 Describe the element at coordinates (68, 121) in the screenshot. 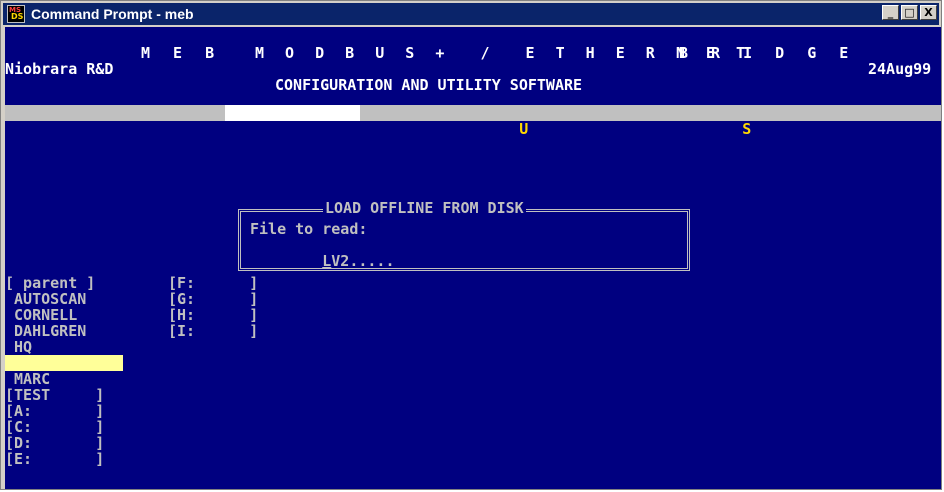

I see `menu-online: oNline` at that location.